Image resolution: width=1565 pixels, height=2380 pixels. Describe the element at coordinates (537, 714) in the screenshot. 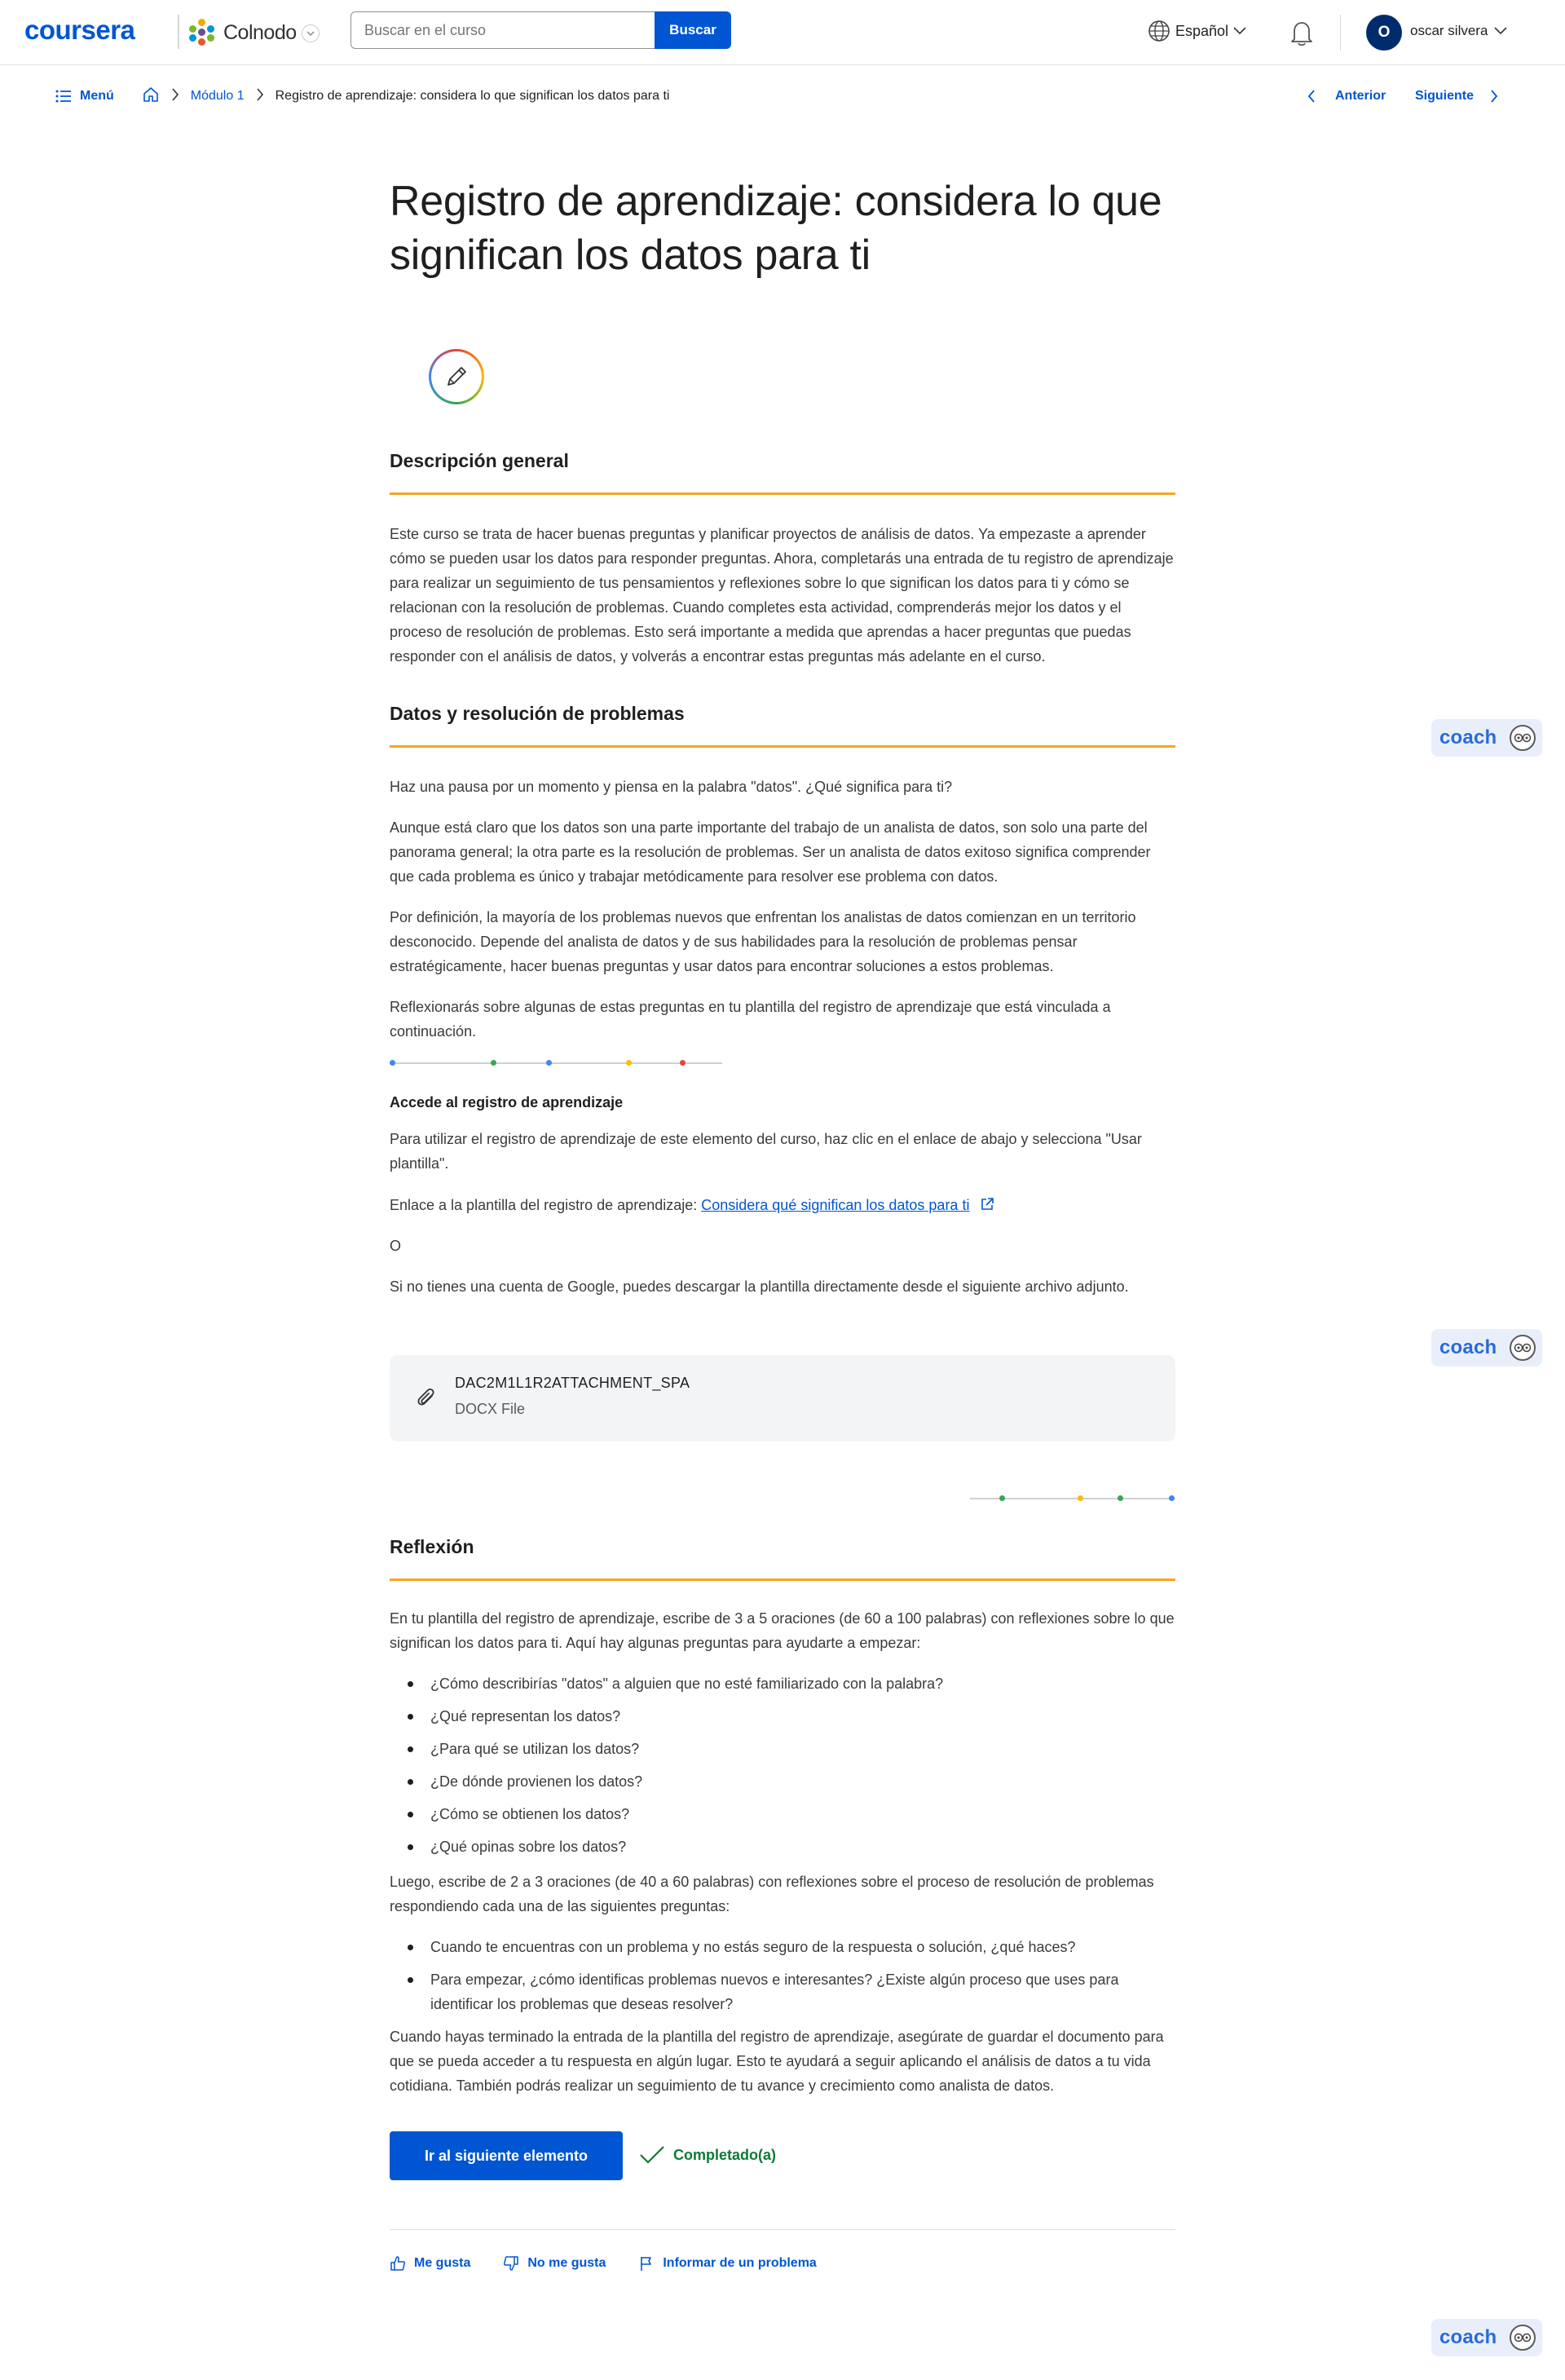

I see `section-heading-data-problem-solving: Datos y resolución de problemas` at that location.